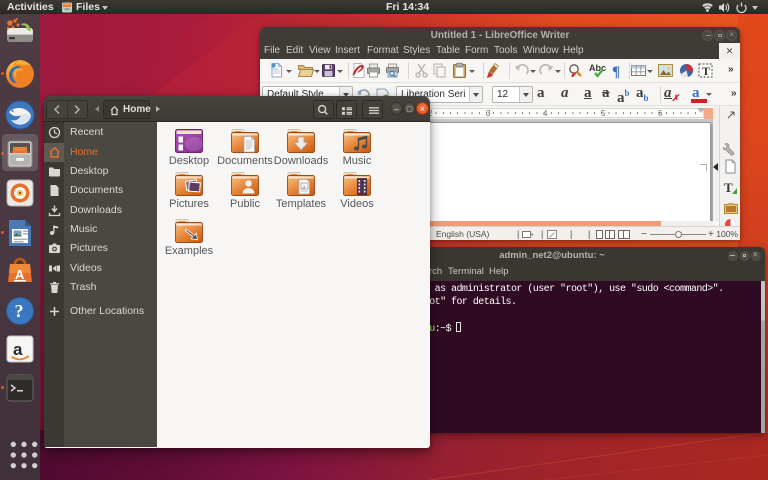 This screenshot has width=768, height=480. What do you see at coordinates (20, 274) in the screenshot?
I see `svg-text: A` at bounding box center [20, 274].